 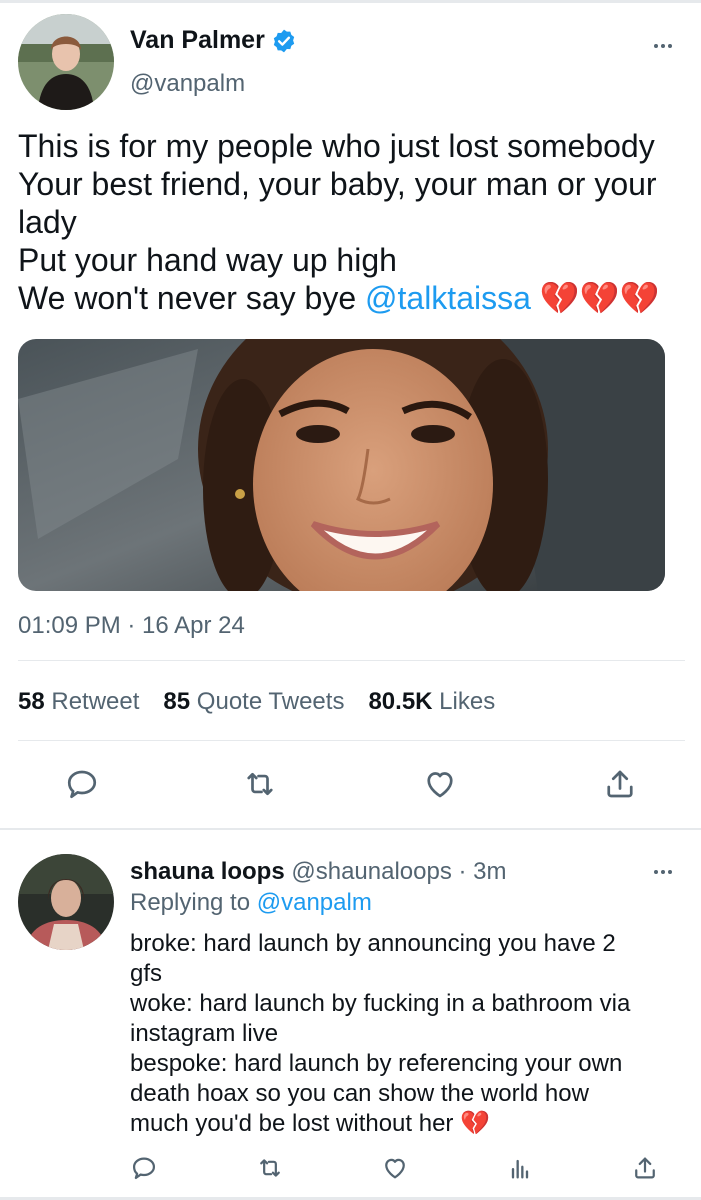 What do you see at coordinates (66, 902) in the screenshot?
I see `reply-author-avatar` at bounding box center [66, 902].